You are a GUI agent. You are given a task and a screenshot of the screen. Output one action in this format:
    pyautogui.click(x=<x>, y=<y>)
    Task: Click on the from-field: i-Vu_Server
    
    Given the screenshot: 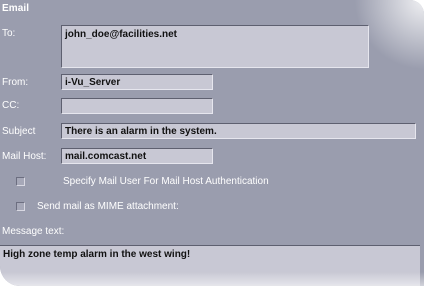 What is the action you would take?
    pyautogui.click(x=137, y=82)
    